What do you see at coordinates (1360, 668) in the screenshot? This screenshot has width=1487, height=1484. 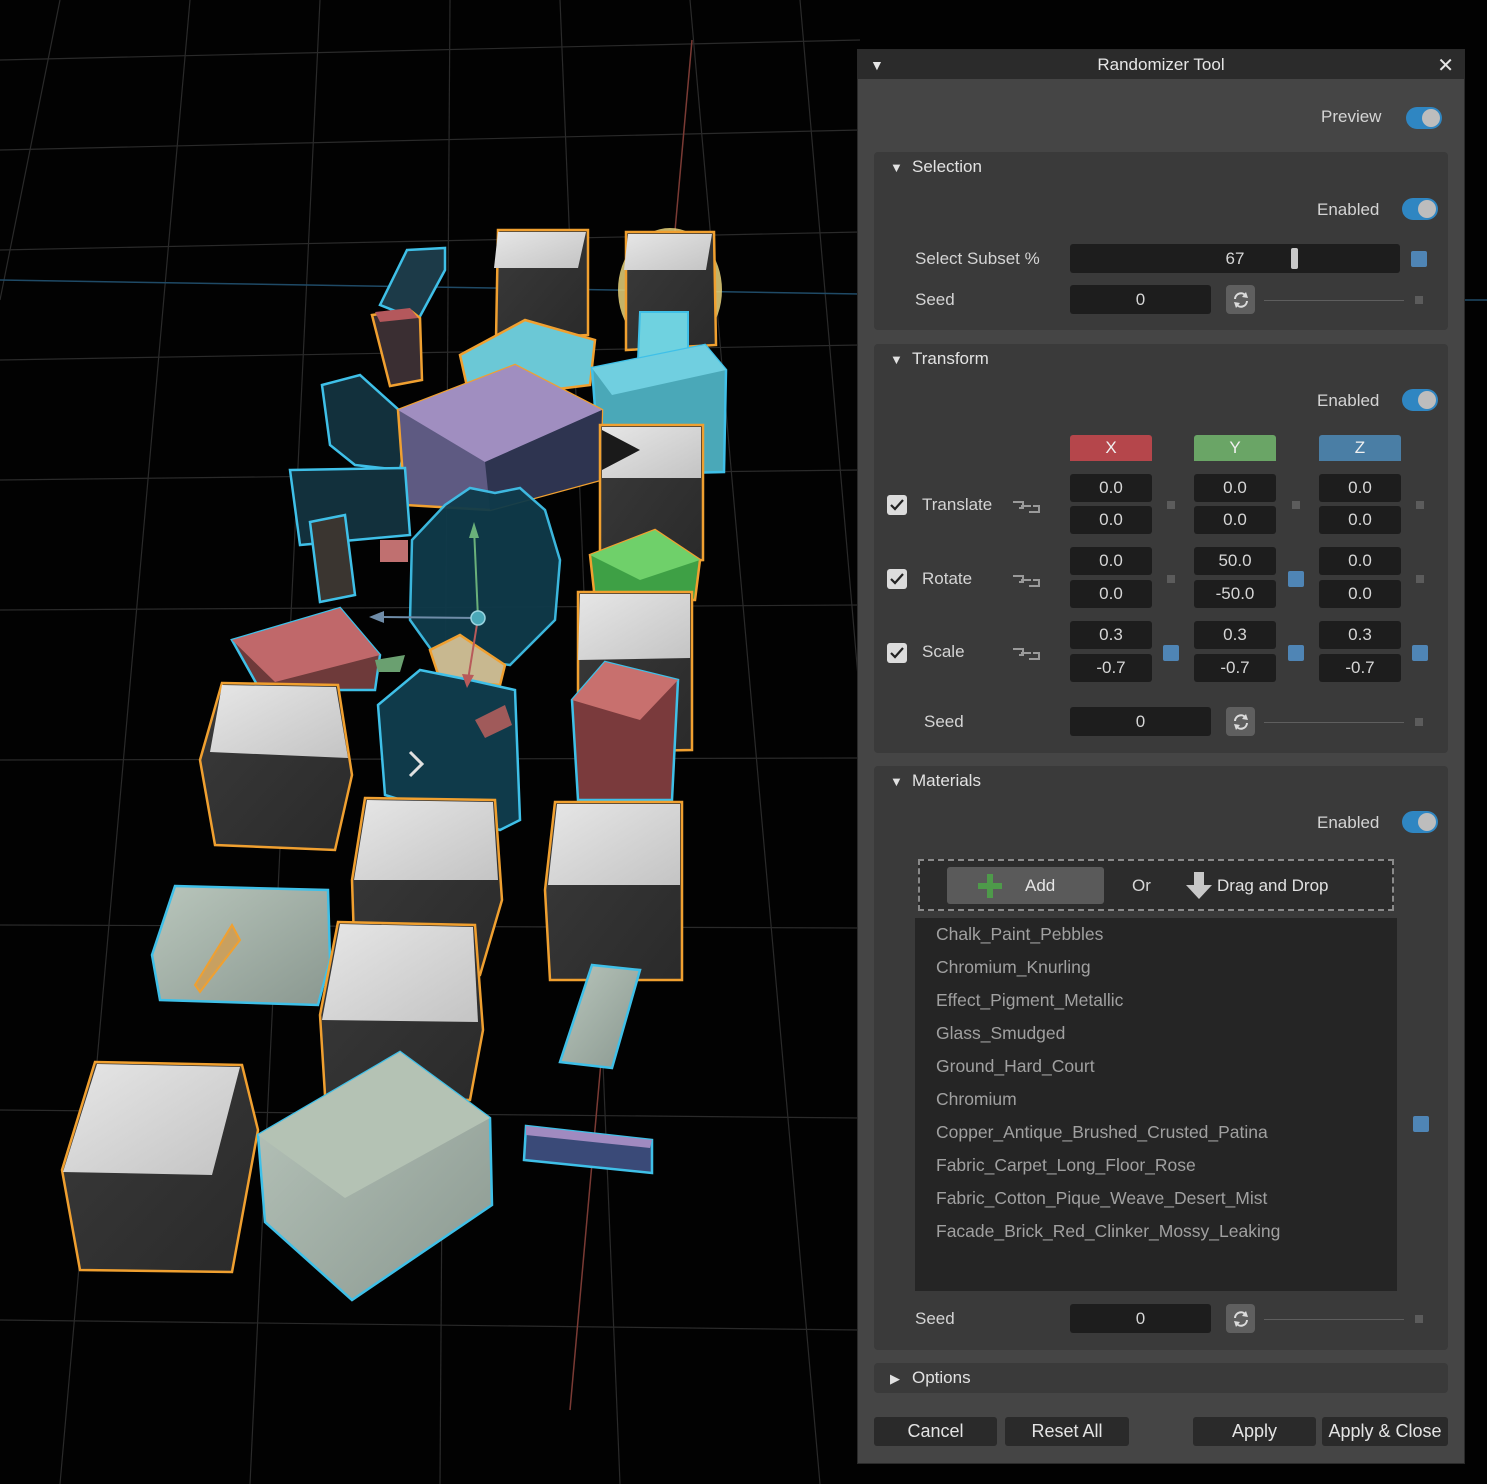 I see `scale-z-max: -0.7` at bounding box center [1360, 668].